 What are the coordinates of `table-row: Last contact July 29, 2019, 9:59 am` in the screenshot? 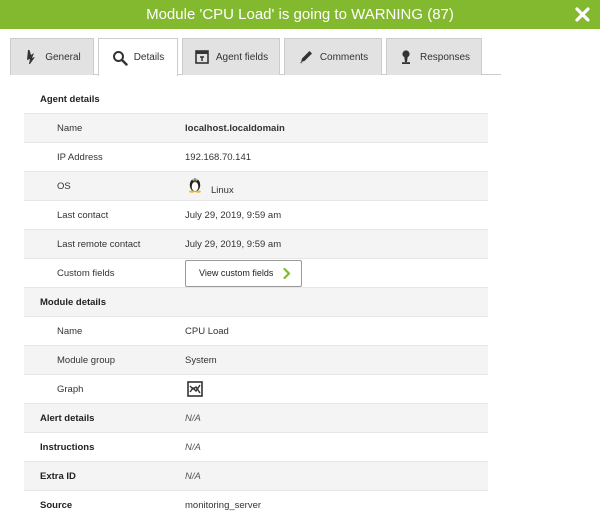 It's located at (256, 215).